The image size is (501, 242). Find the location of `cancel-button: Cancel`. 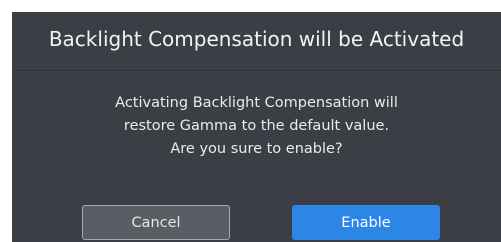

cancel-button: Cancel is located at coordinates (156, 222).